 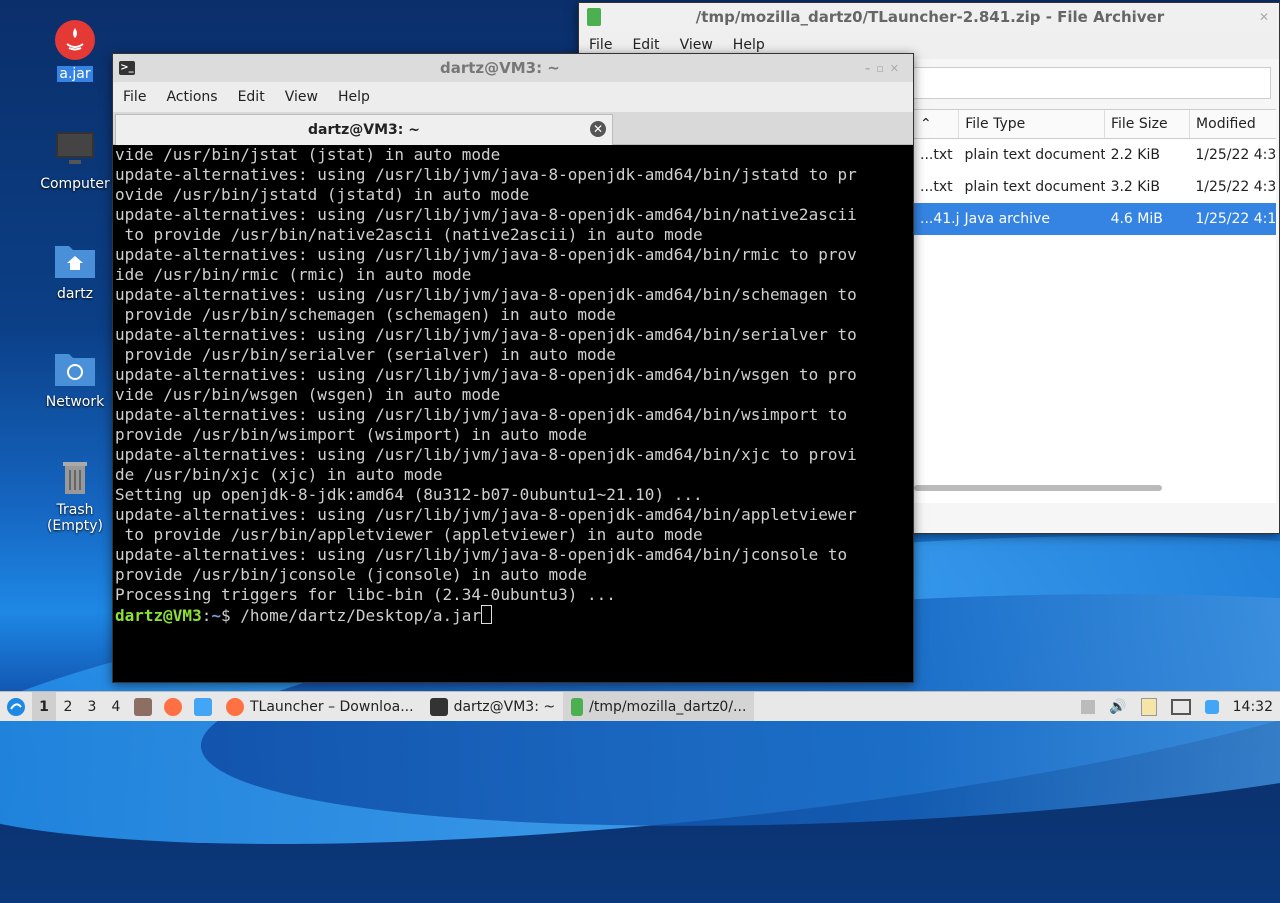 I want to click on column-modified: Modified, so click(x=1233, y=124).